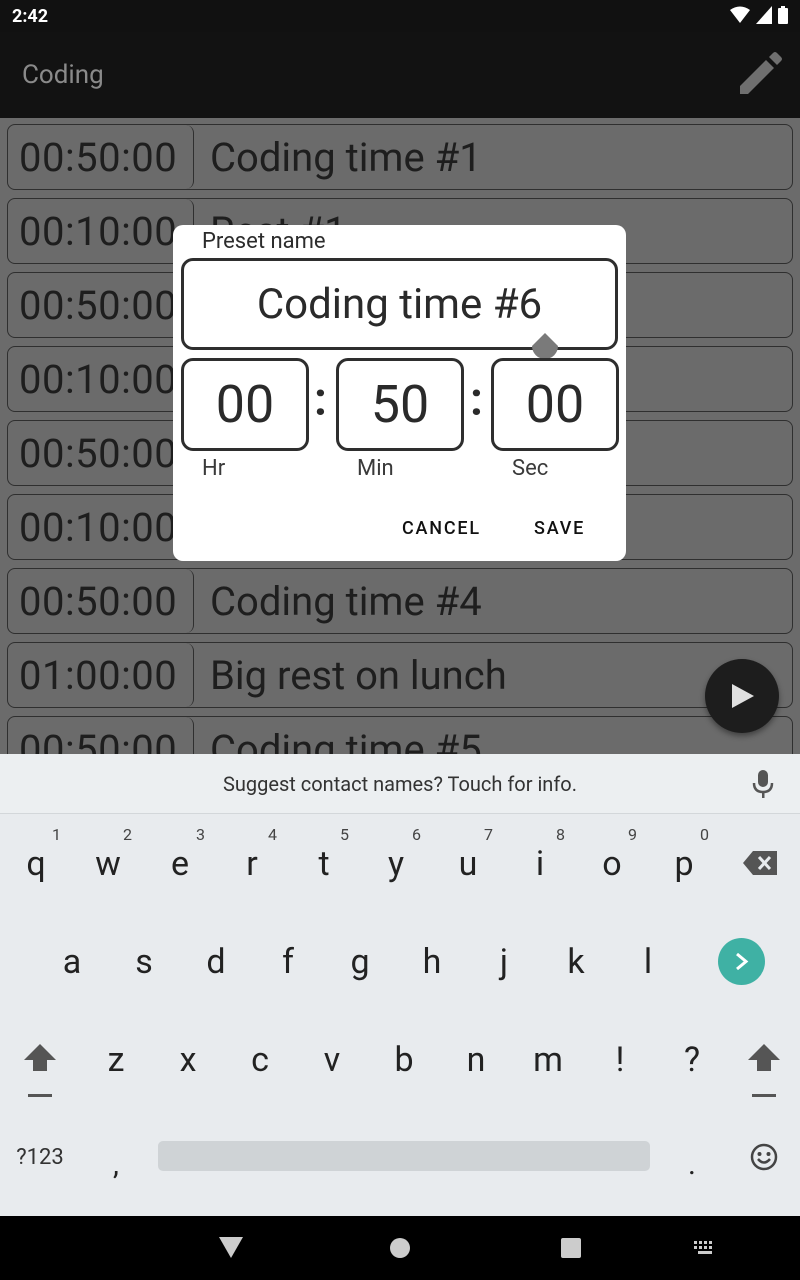  I want to click on key-s: s, so click(144, 962).